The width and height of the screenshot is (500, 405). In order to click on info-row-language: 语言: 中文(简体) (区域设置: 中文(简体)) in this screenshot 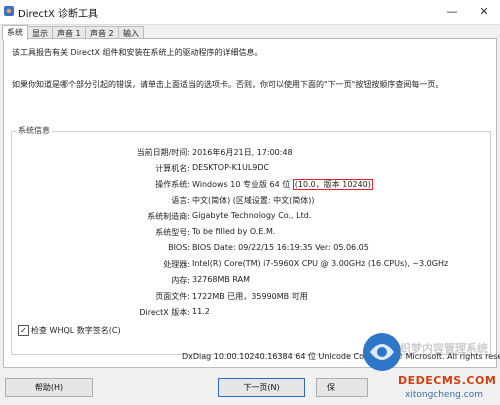, I will do `click(242, 201)`.